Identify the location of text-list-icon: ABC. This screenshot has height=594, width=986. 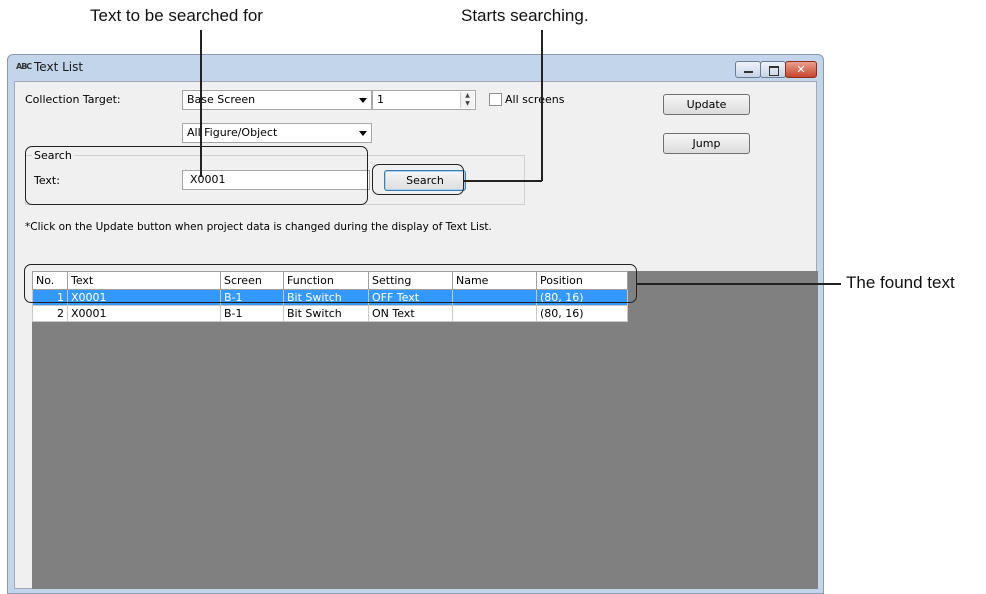
(24, 66).